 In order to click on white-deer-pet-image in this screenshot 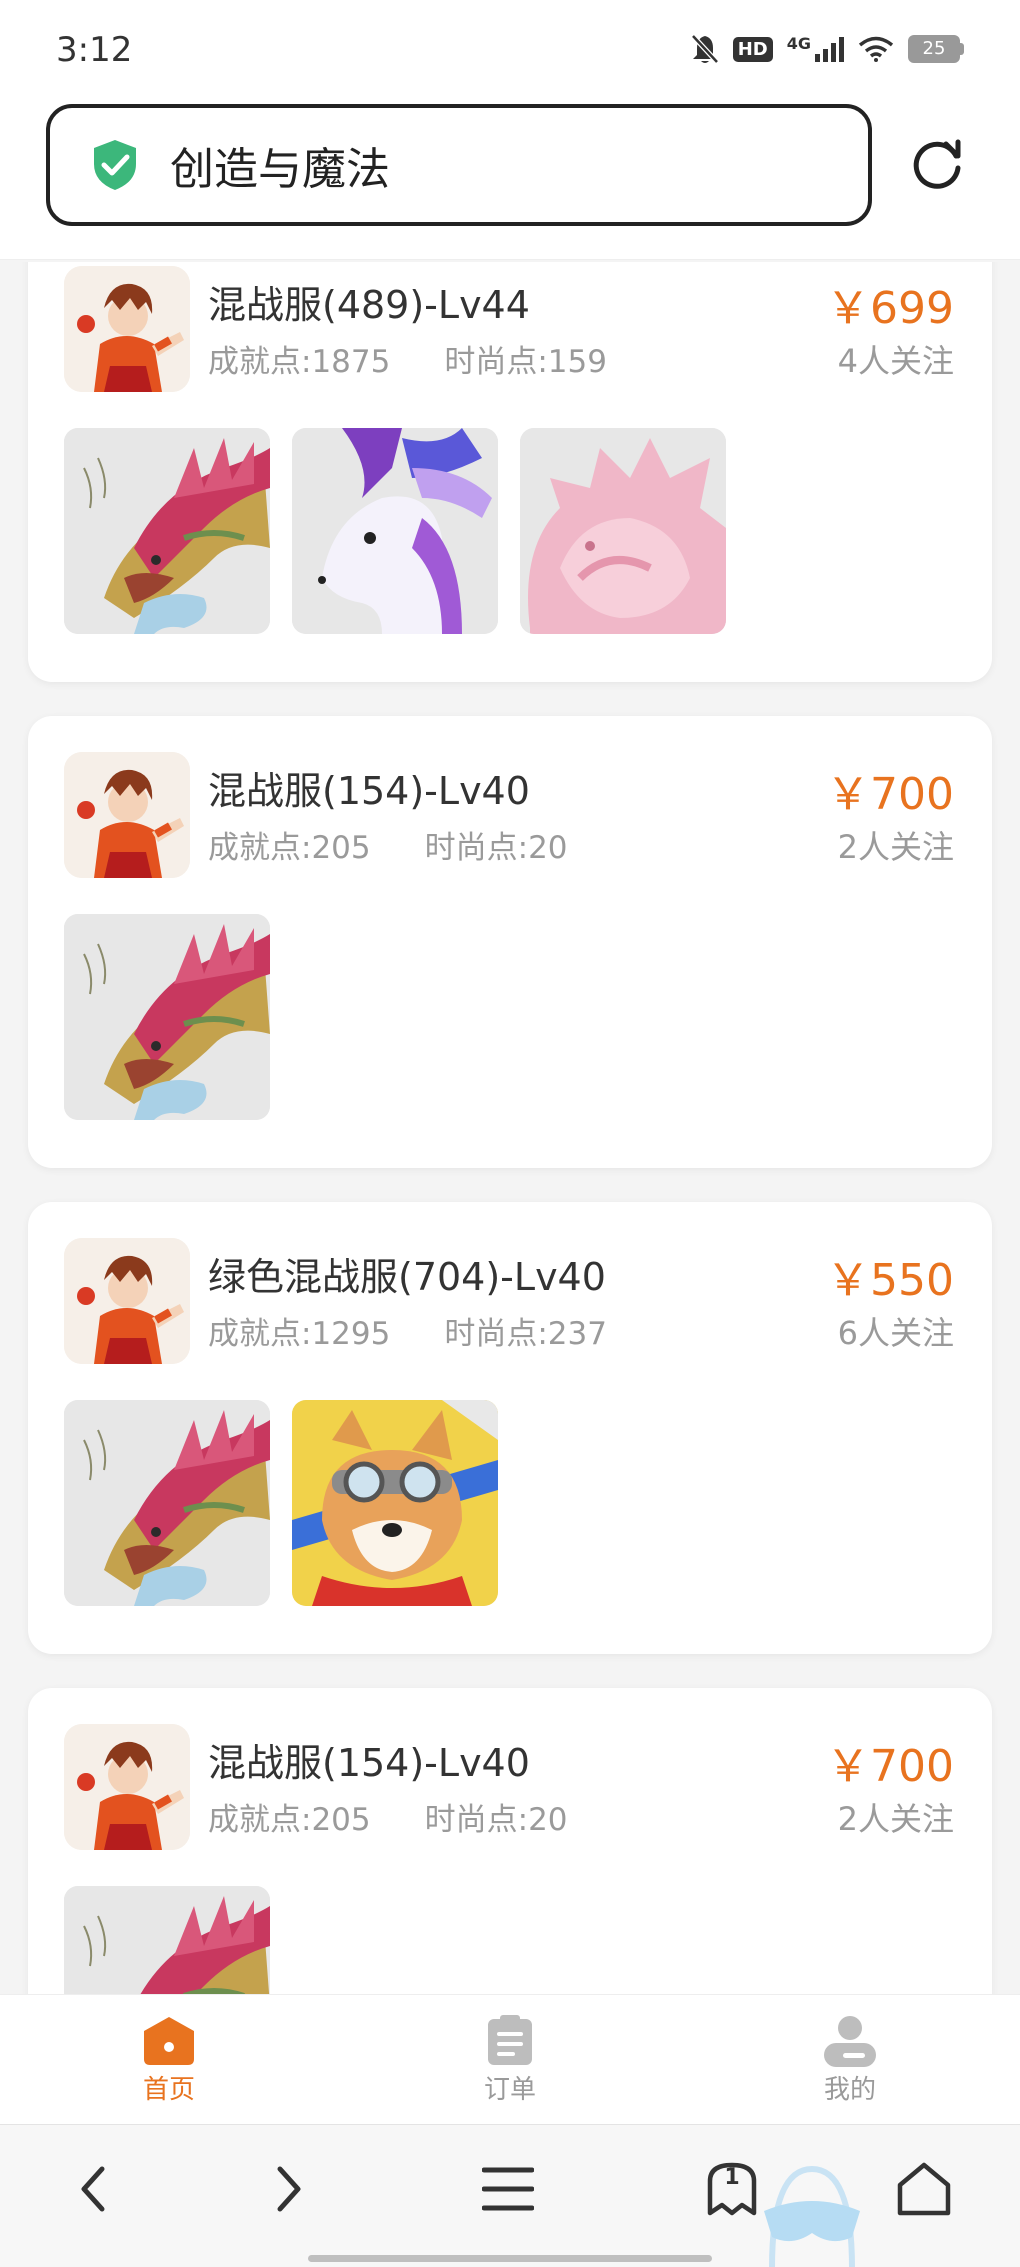, I will do `click(395, 531)`.